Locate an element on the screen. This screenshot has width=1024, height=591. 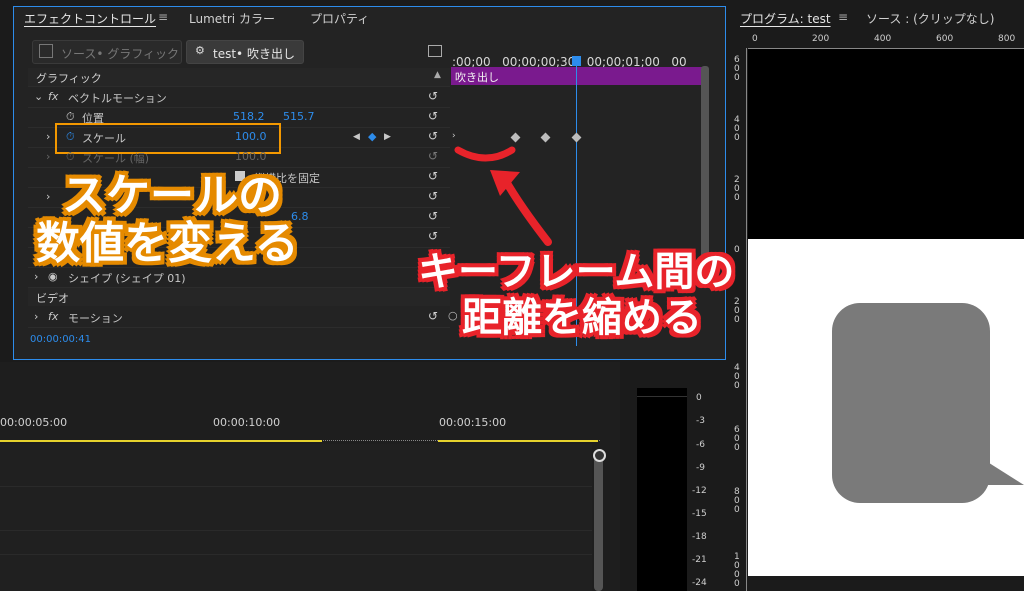
meter-top-line is located at coordinates (662, 396).